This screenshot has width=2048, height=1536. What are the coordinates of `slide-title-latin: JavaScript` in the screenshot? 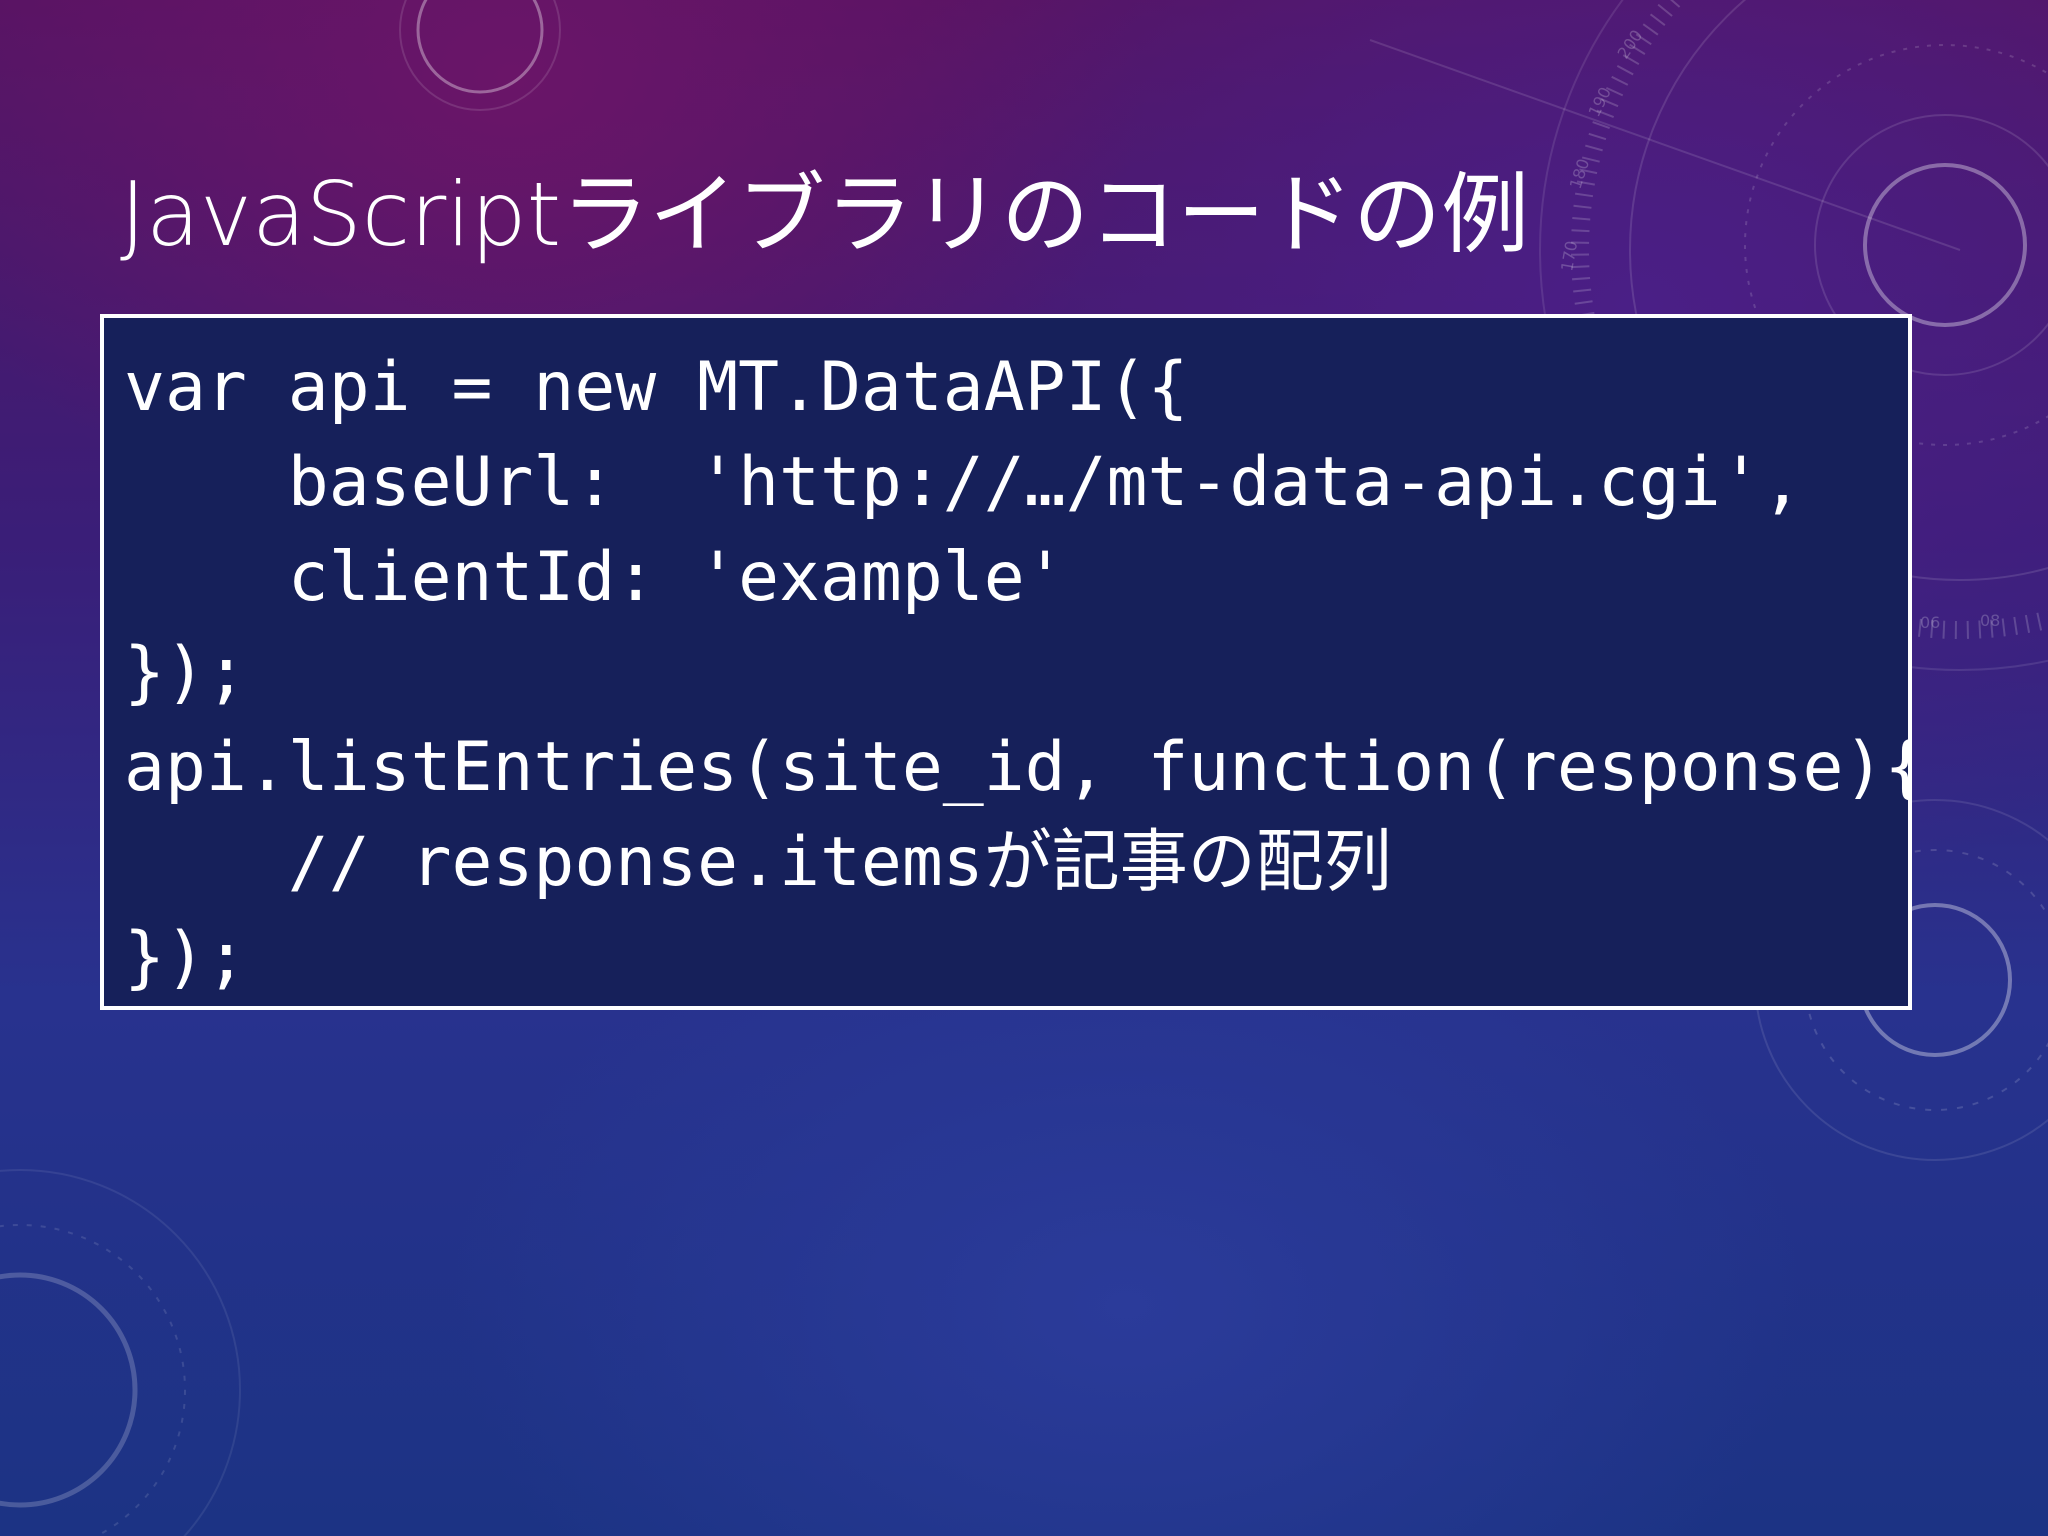 It's located at (341, 214).